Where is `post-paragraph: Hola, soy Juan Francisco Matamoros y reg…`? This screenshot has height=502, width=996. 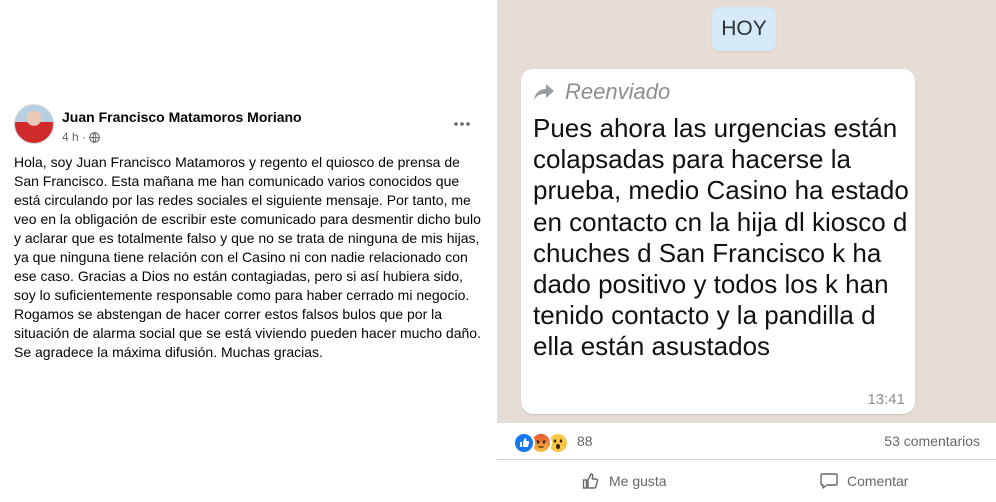 post-paragraph: Hola, soy Juan Francisco Matamoros y reg… is located at coordinates (247, 228).